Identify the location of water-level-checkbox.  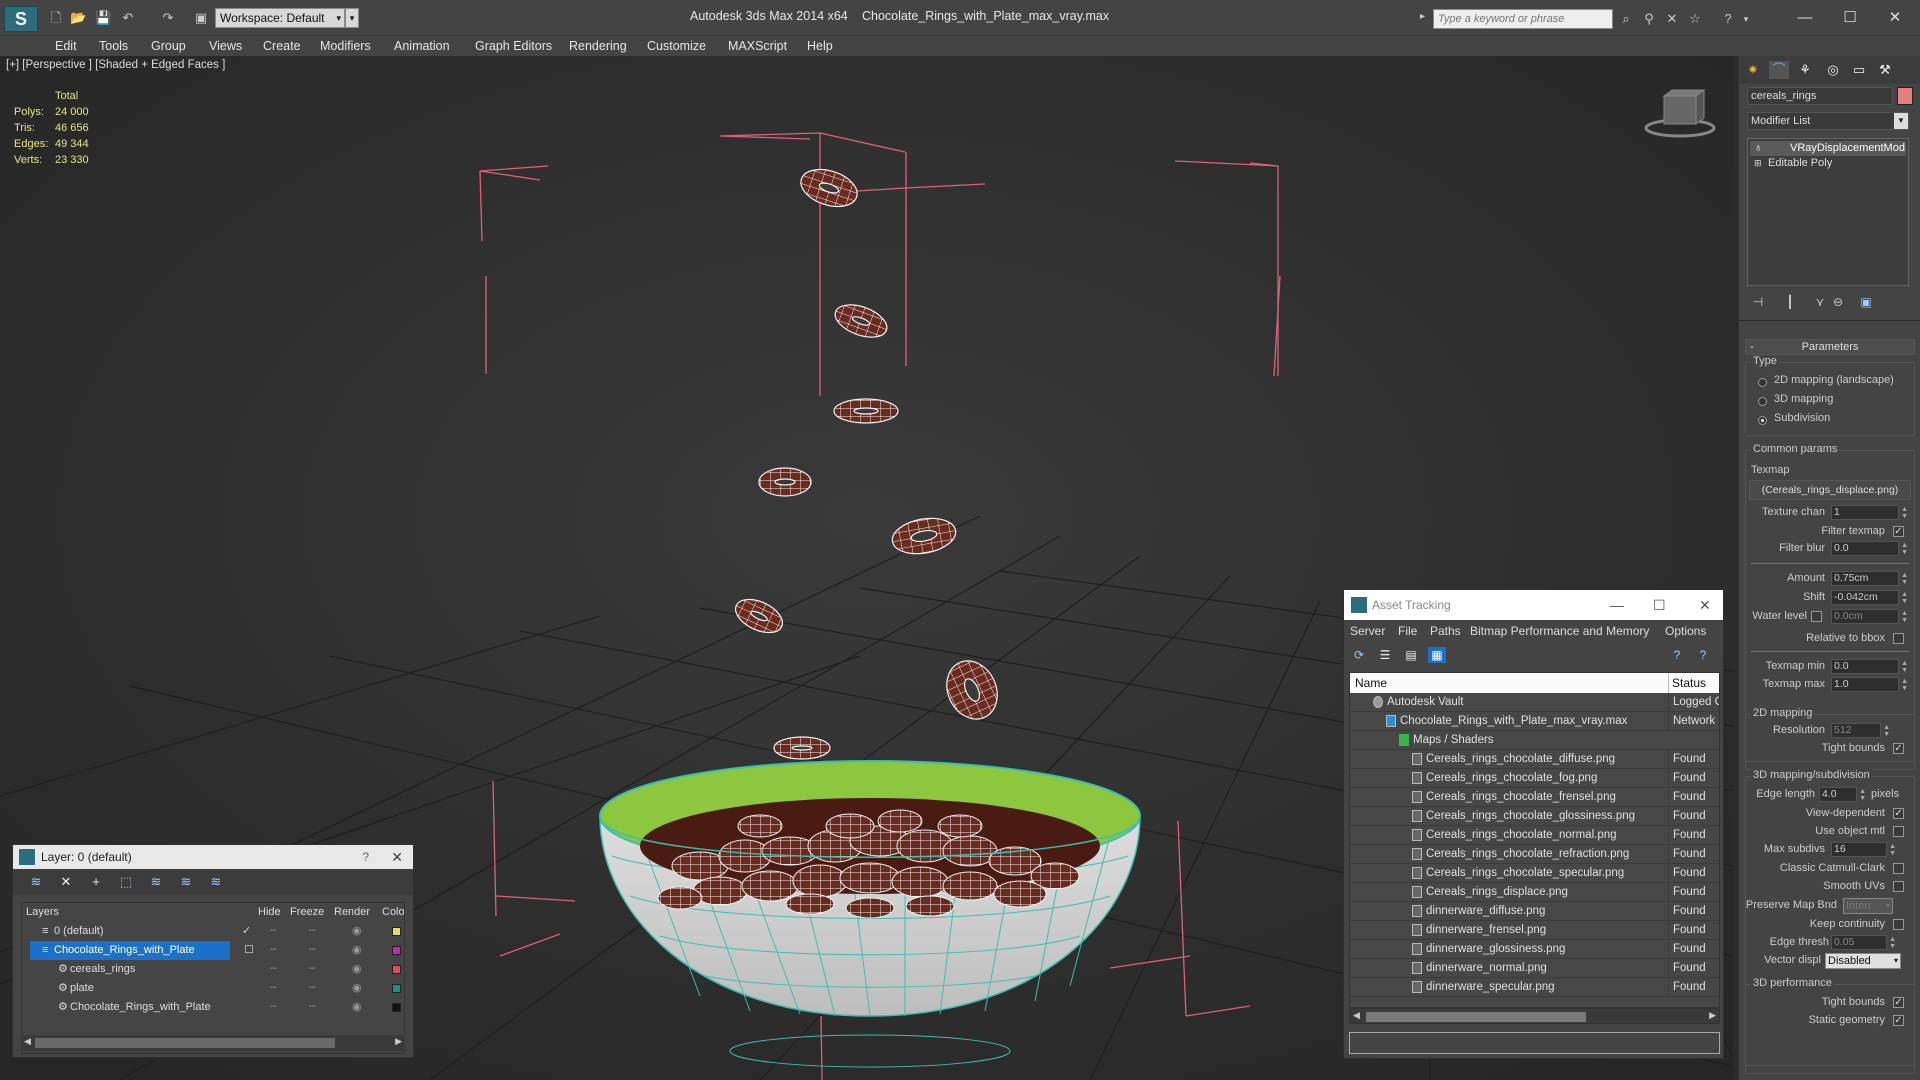
(1816, 616).